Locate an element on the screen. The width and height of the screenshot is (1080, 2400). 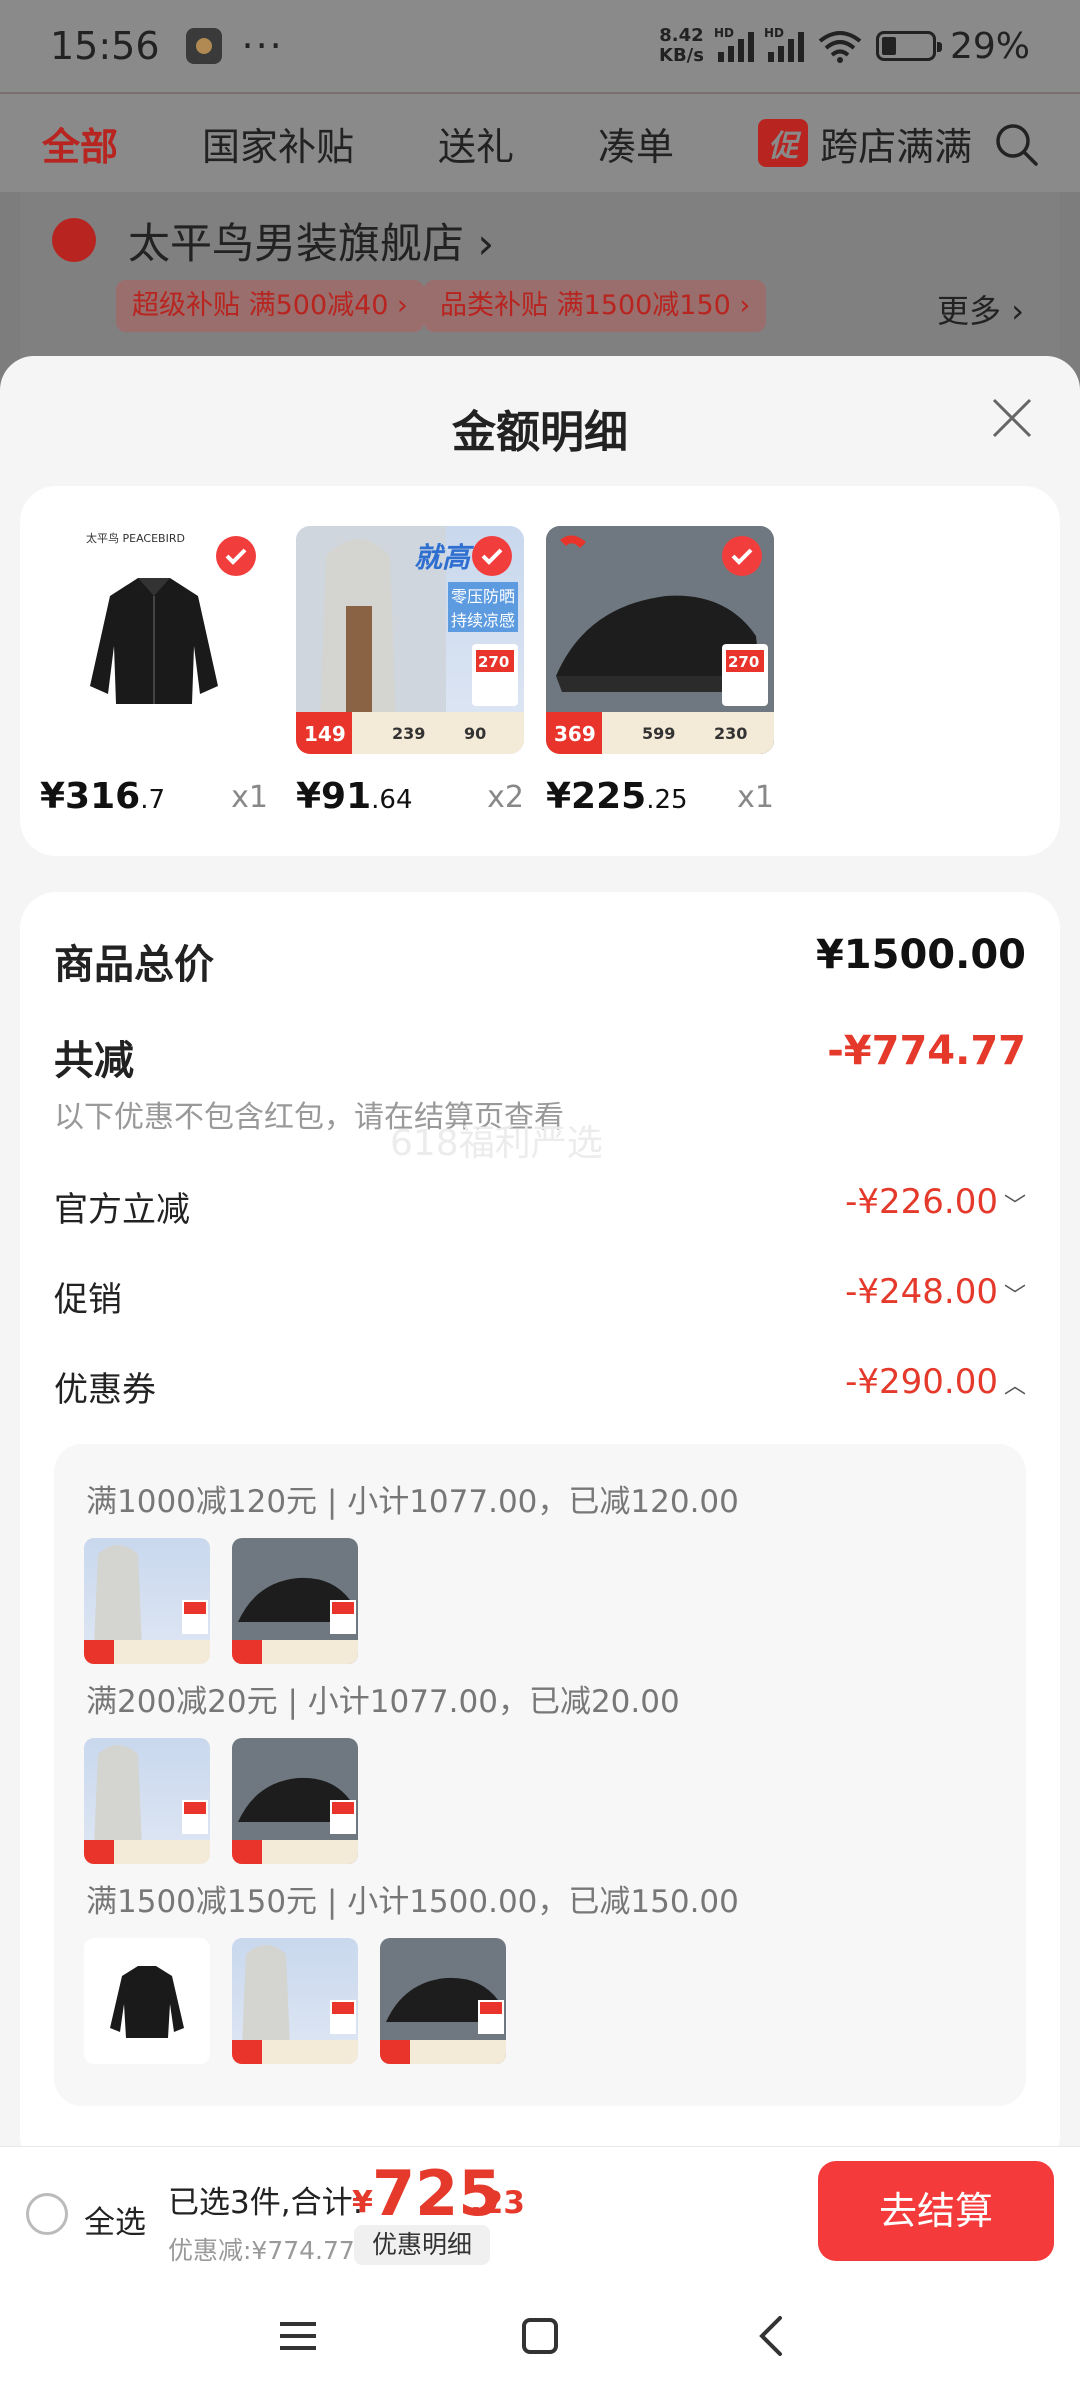
price-c: 230 is located at coordinates (731, 733).